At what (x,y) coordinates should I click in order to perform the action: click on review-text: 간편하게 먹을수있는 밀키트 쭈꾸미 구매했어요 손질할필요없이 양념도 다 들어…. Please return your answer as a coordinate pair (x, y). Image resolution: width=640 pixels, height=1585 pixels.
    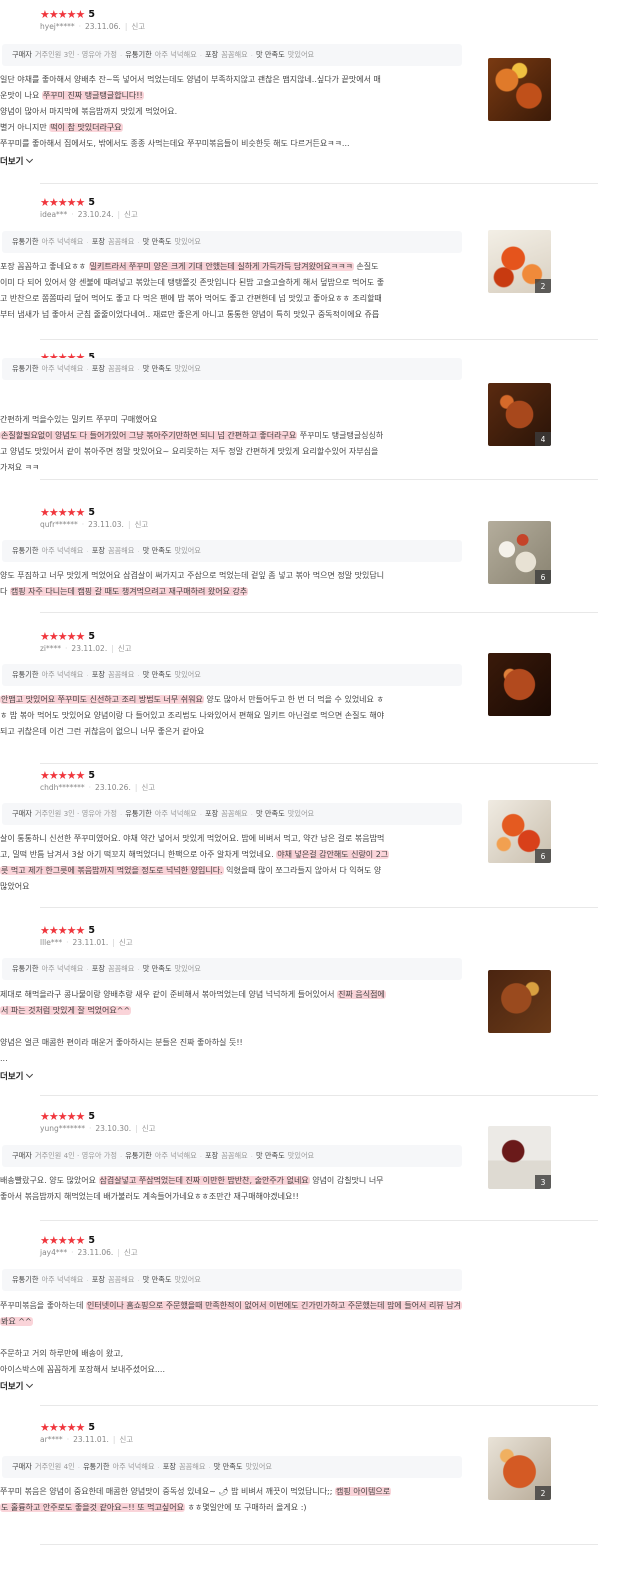
    Looking at the image, I should click on (232, 444).